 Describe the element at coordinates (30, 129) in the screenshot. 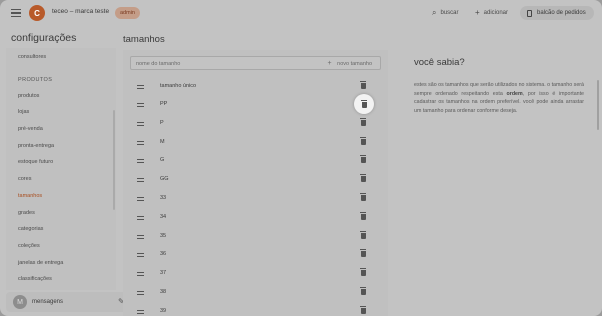

I see `sidebar-item-pre-venda: pré-venda` at that location.